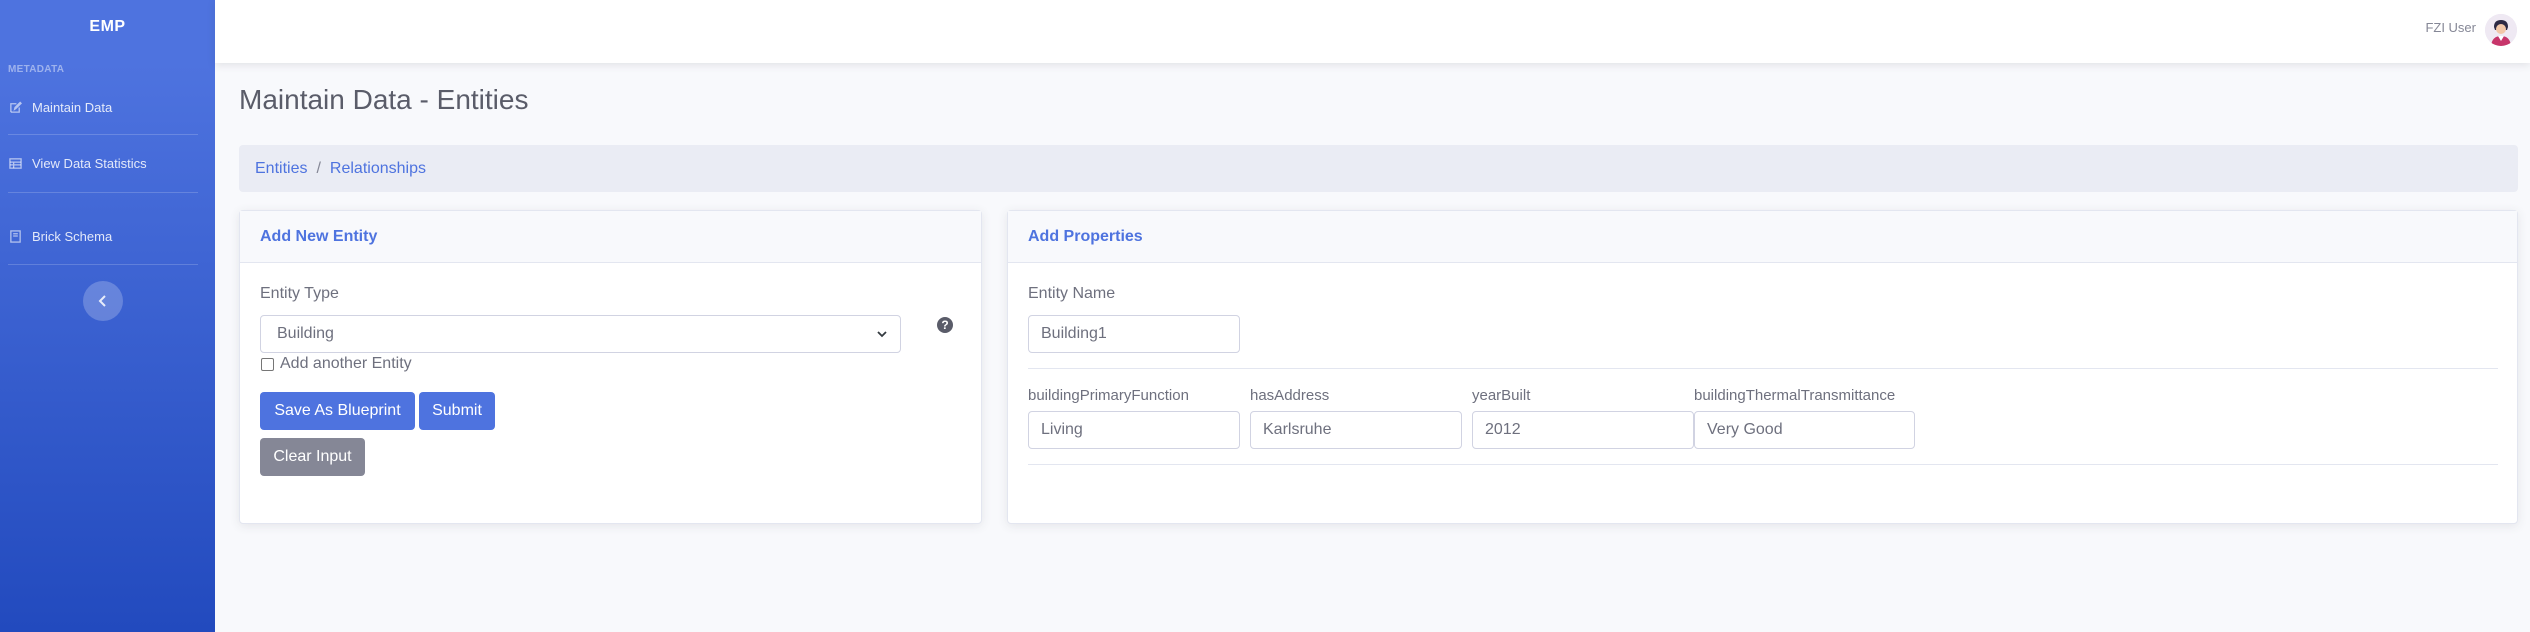 The image size is (2530, 632). I want to click on sidebar-item-view-data-statistics: View Data Statistics, so click(107, 163).